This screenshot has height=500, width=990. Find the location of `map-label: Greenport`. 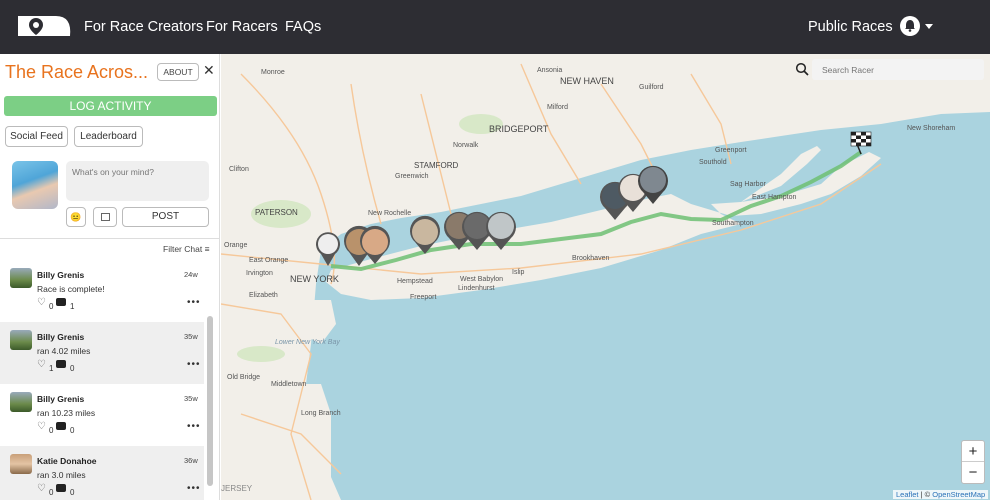

map-label: Greenport is located at coordinates (731, 150).